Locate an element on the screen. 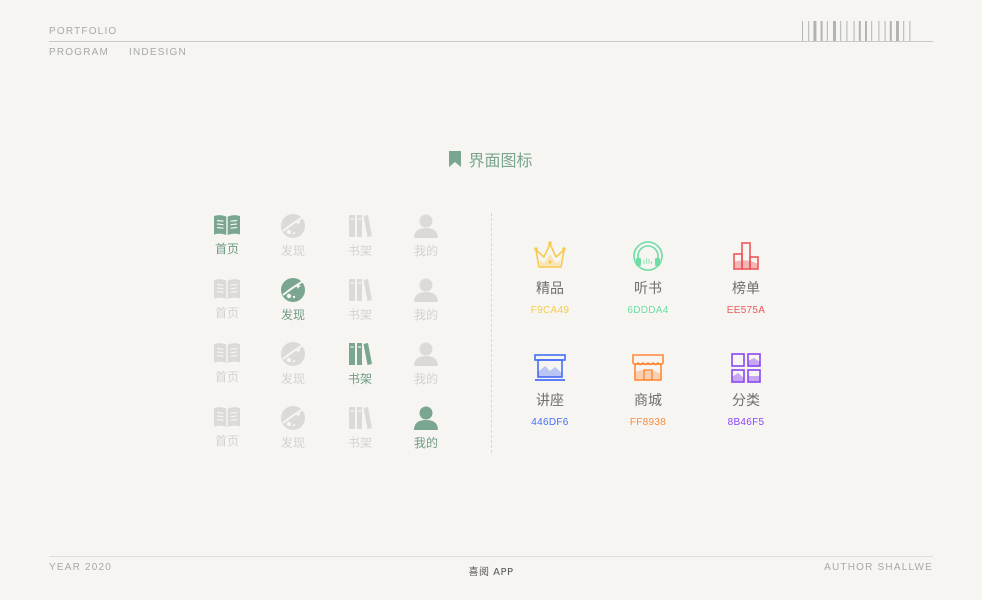  author-label: AUTHOR SHALLWE is located at coordinates (878, 567).